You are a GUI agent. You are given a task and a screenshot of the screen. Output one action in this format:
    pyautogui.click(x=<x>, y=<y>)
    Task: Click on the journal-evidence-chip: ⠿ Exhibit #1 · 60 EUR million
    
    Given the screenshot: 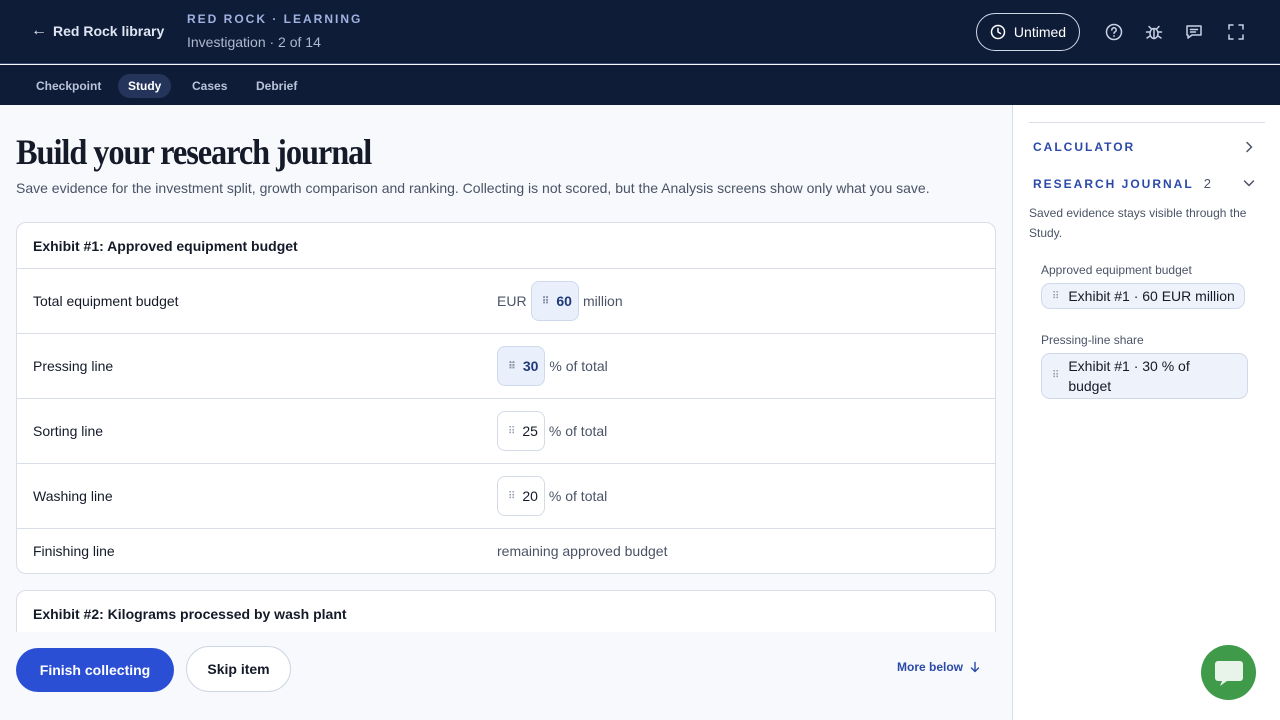 What is the action you would take?
    pyautogui.click(x=1143, y=296)
    